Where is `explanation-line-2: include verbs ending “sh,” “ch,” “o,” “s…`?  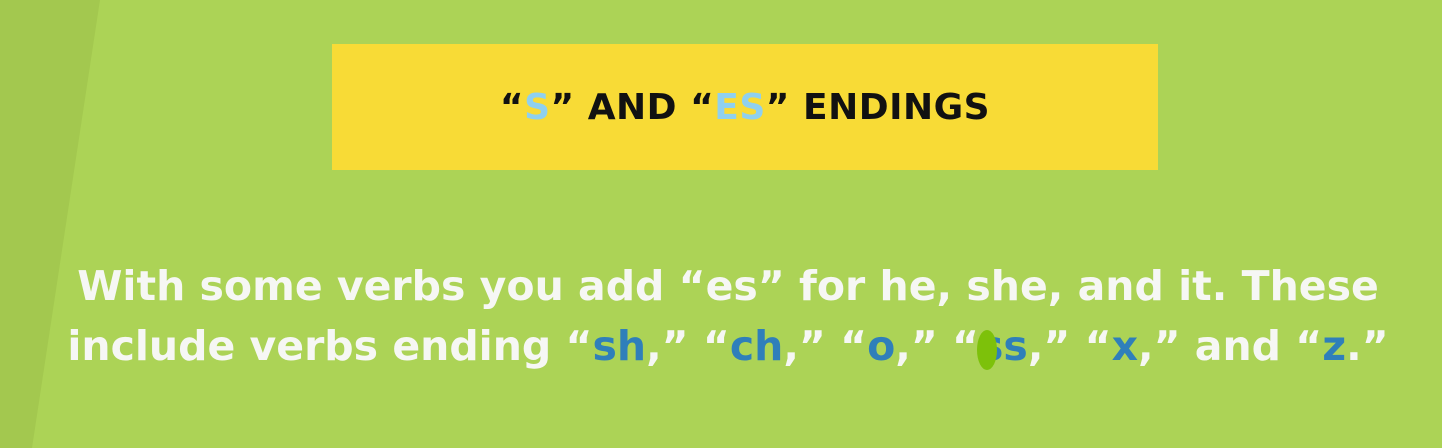 explanation-line-2: include verbs ending “sh,” “ch,” “o,” “s… is located at coordinates (728, 346).